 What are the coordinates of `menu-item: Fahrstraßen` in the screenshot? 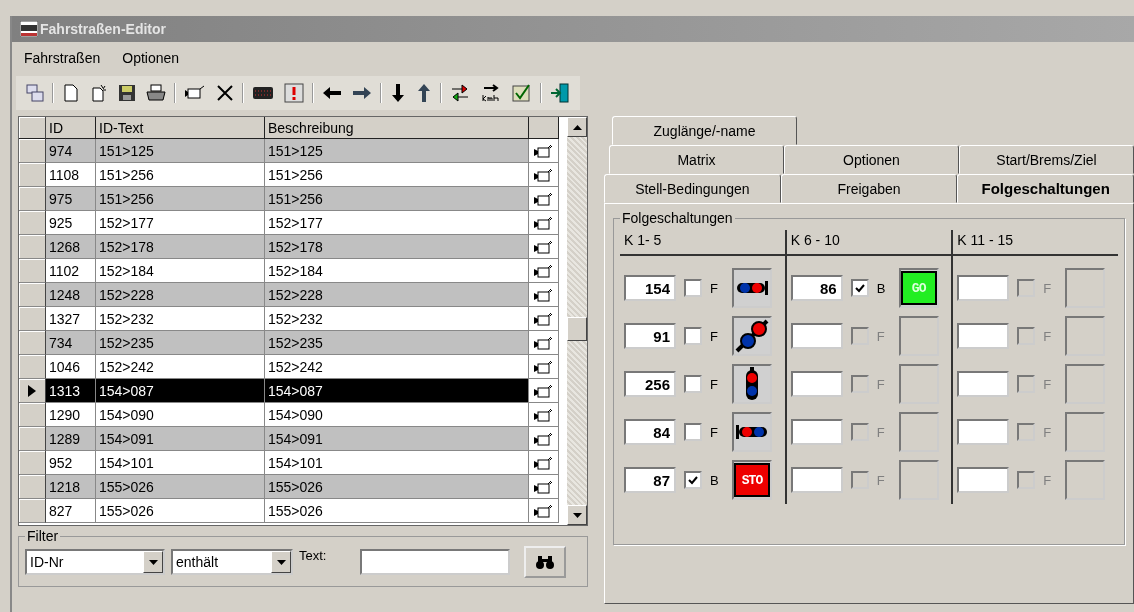 It's located at (62, 58).